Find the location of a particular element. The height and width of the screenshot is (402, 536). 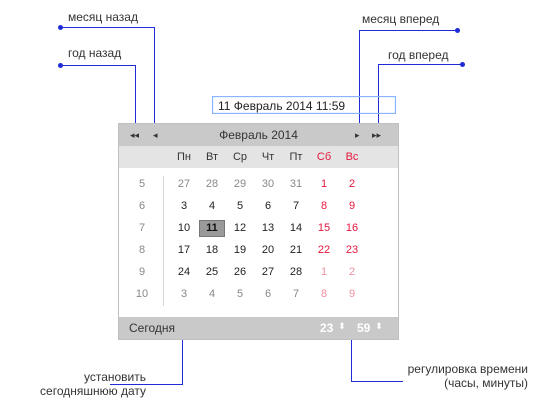

weekday-label: Сб is located at coordinates (324, 157).